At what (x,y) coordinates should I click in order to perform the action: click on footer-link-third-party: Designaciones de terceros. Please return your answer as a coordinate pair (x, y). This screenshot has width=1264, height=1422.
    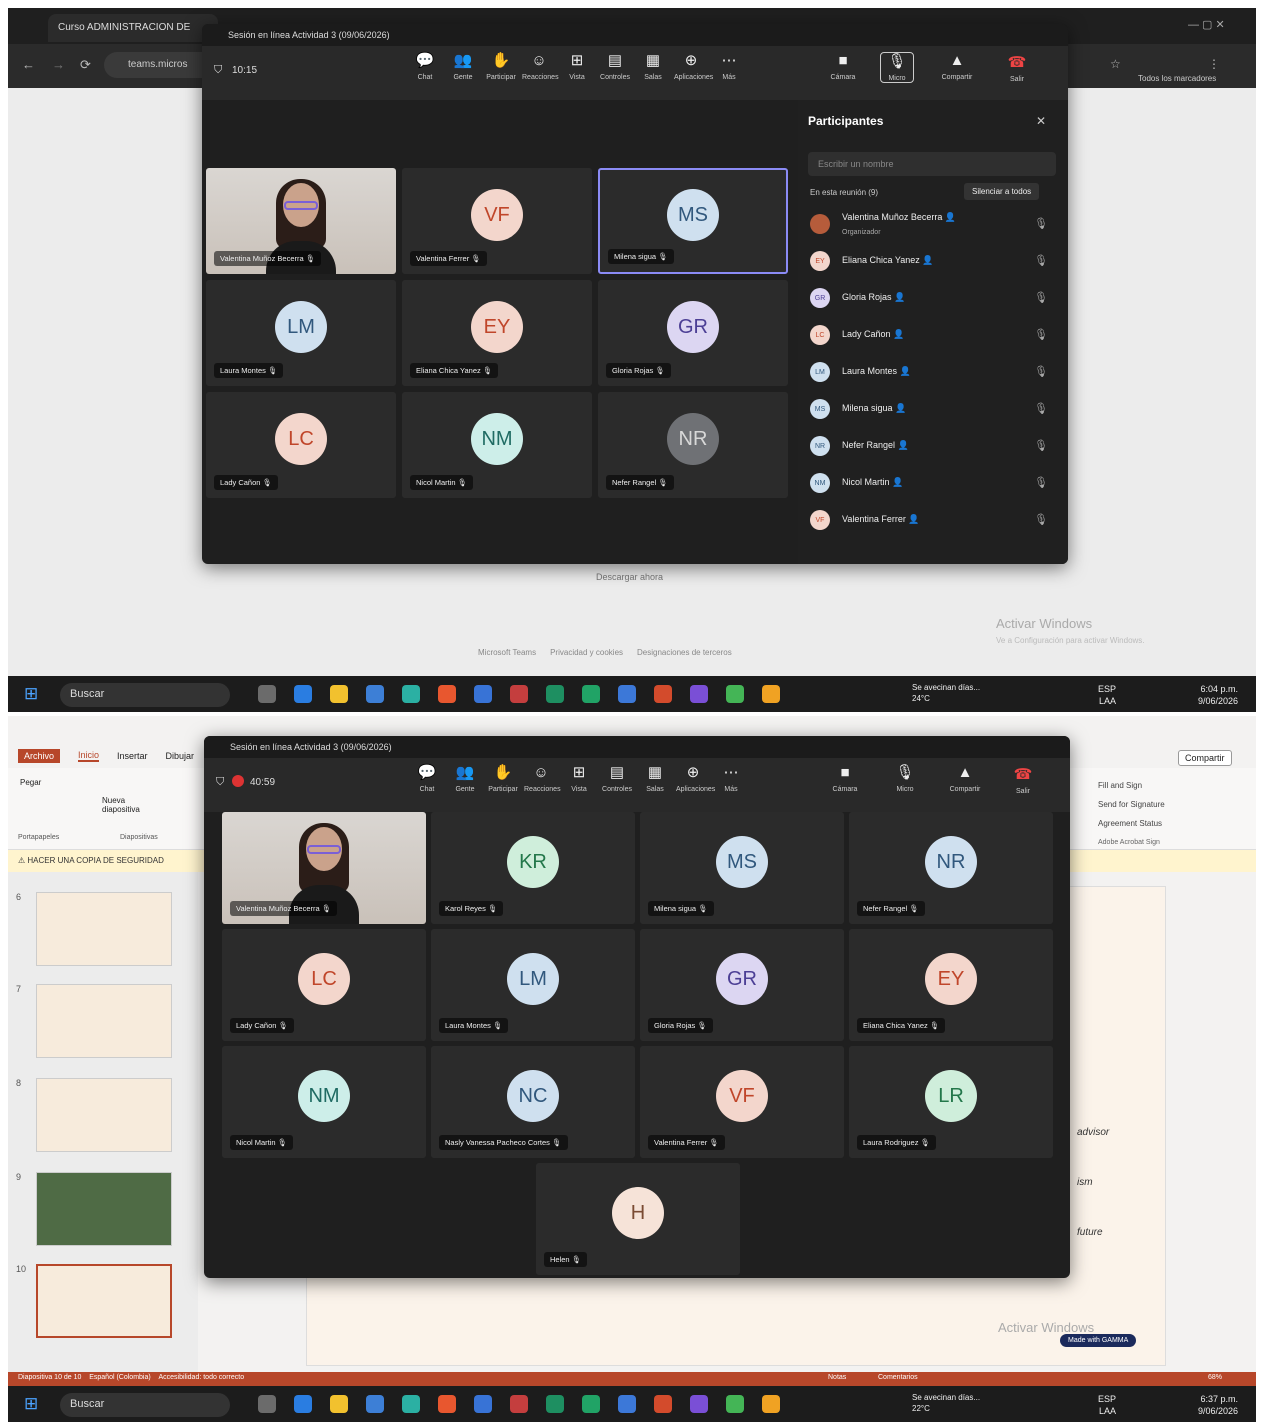
    Looking at the image, I should click on (684, 652).